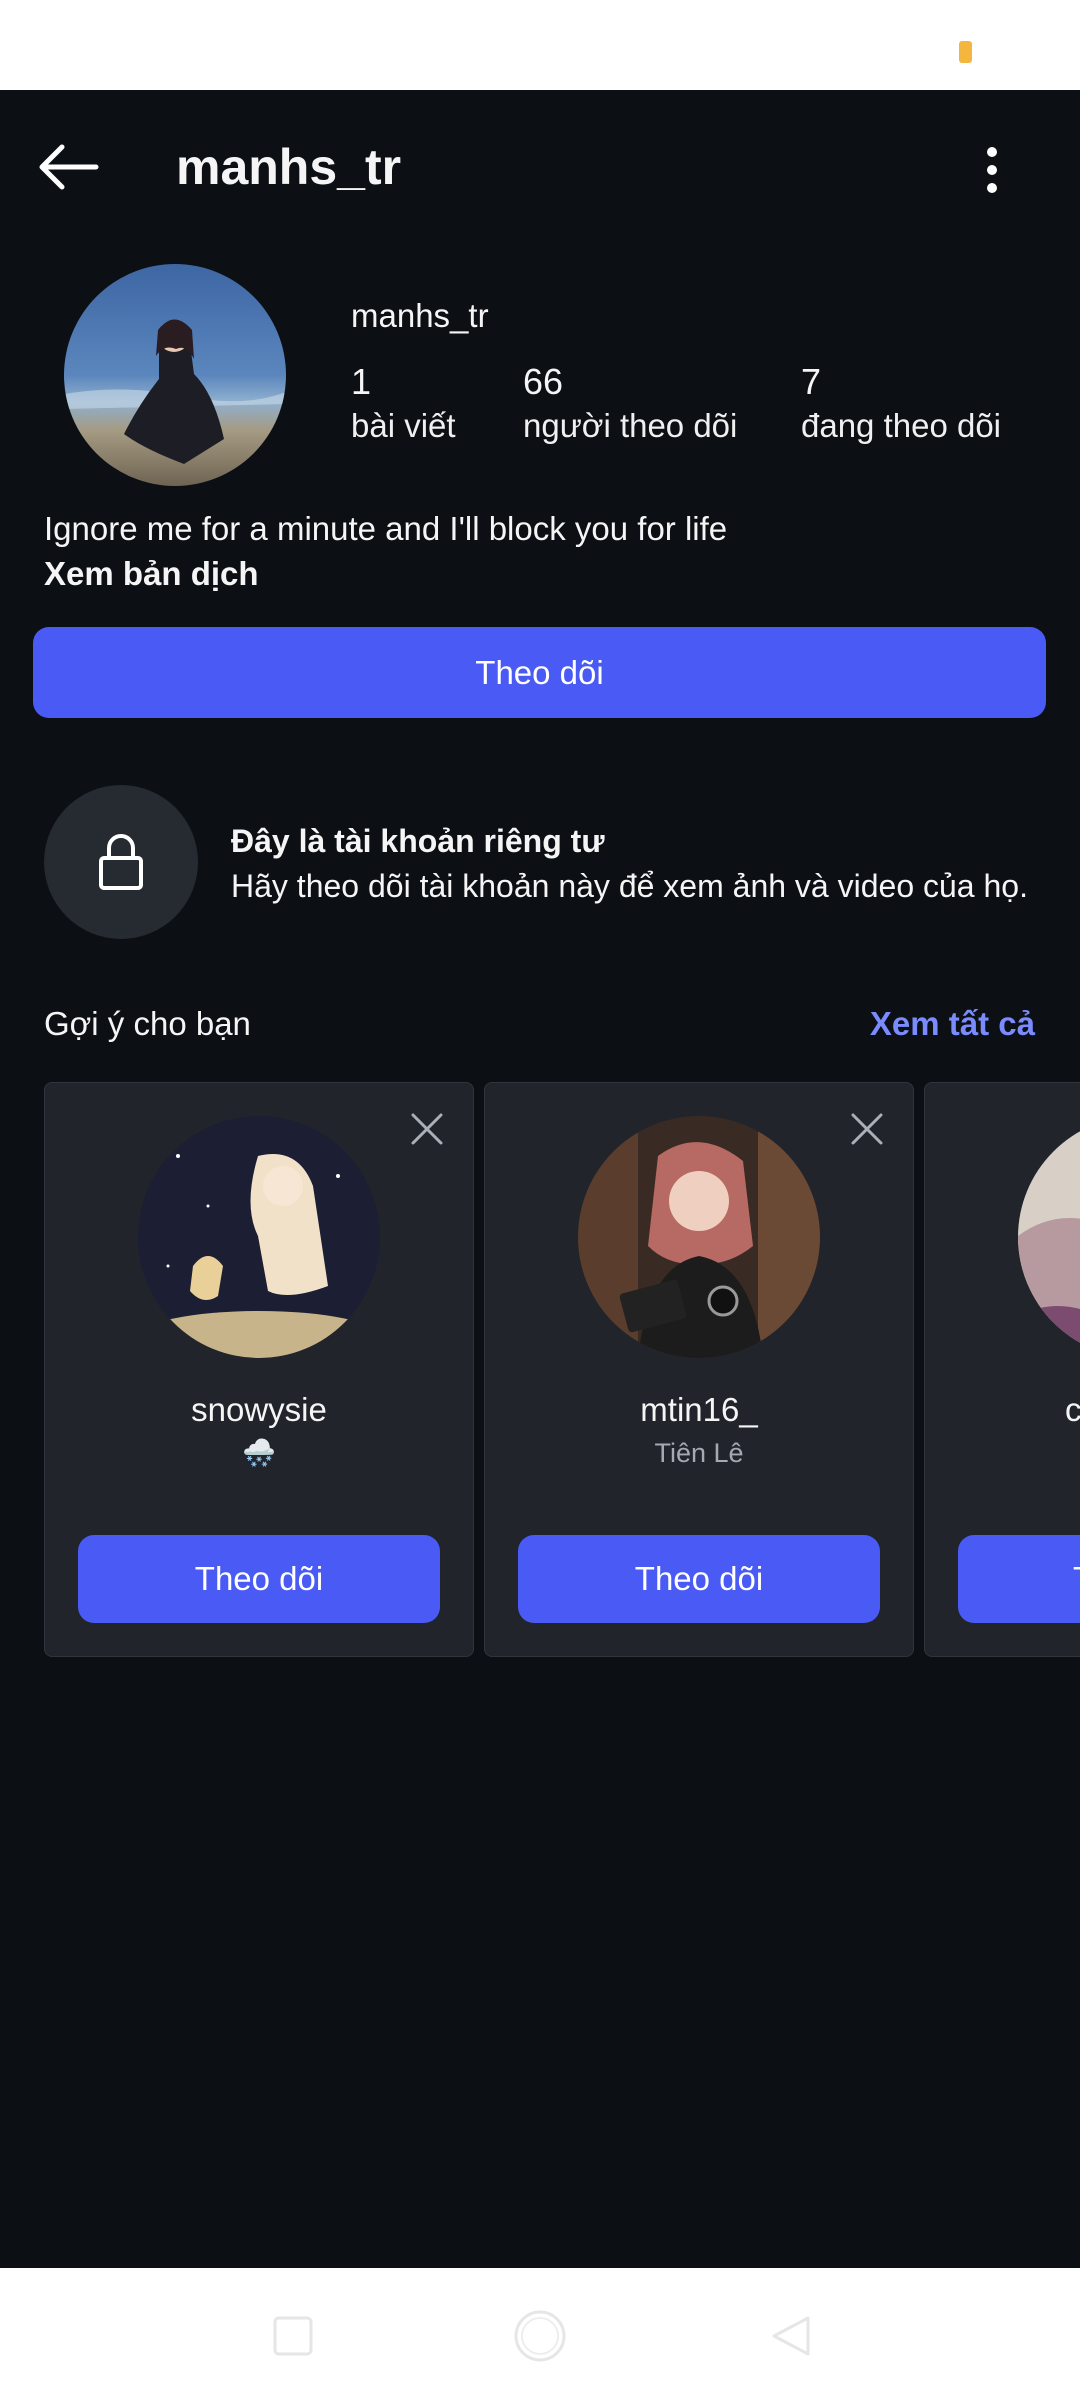 The image size is (1080, 2400). I want to click on stat-following-value: 7, so click(811, 381).